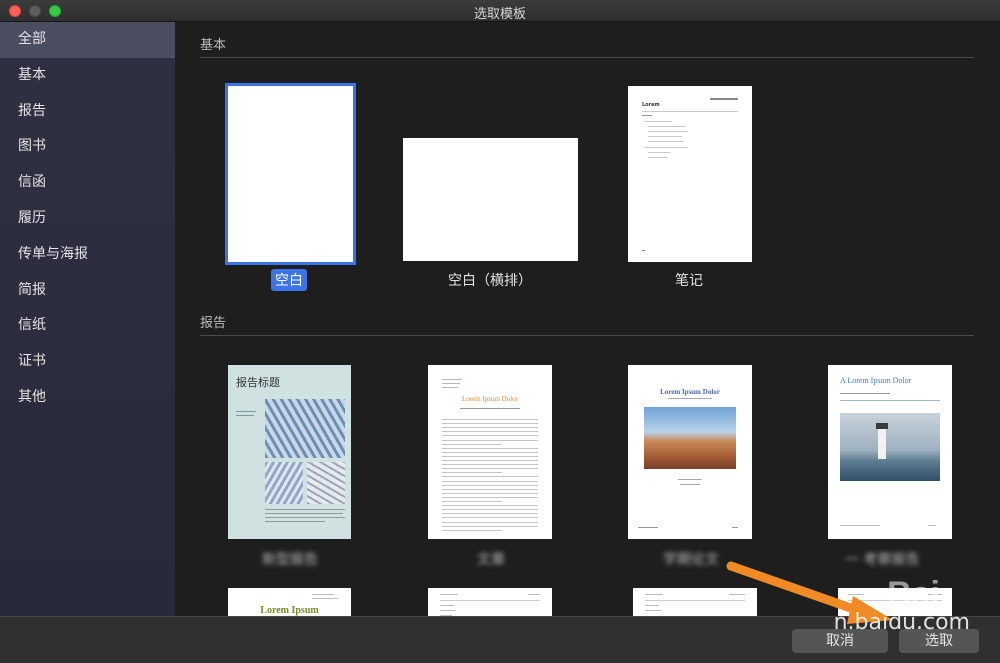 This screenshot has height=663, width=1000. I want to click on template-field-report: A Lorem Ipsum Dolor, so click(890, 452).